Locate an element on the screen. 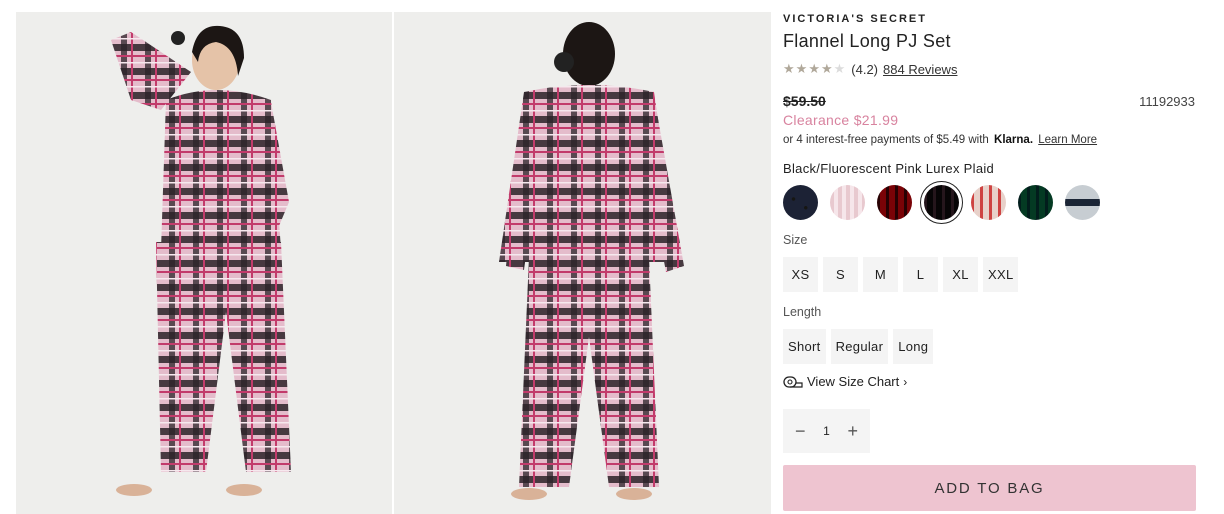 This screenshot has width=1224, height=514. quantity-stepper: − 1 + is located at coordinates (826, 431).